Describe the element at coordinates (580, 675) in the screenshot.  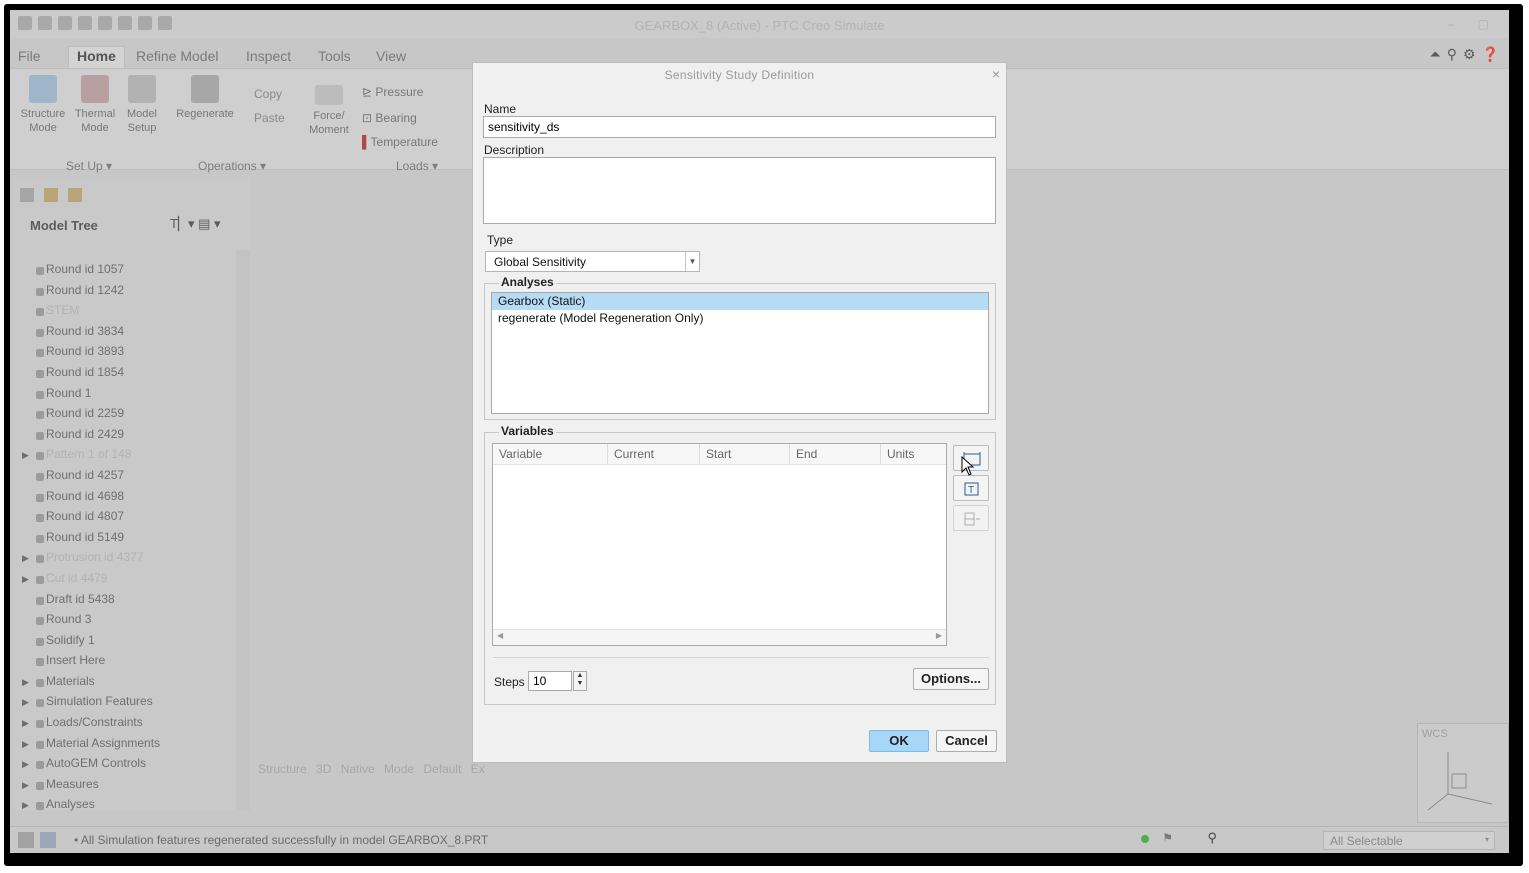
I see `spin-up-icon: ▲` at that location.